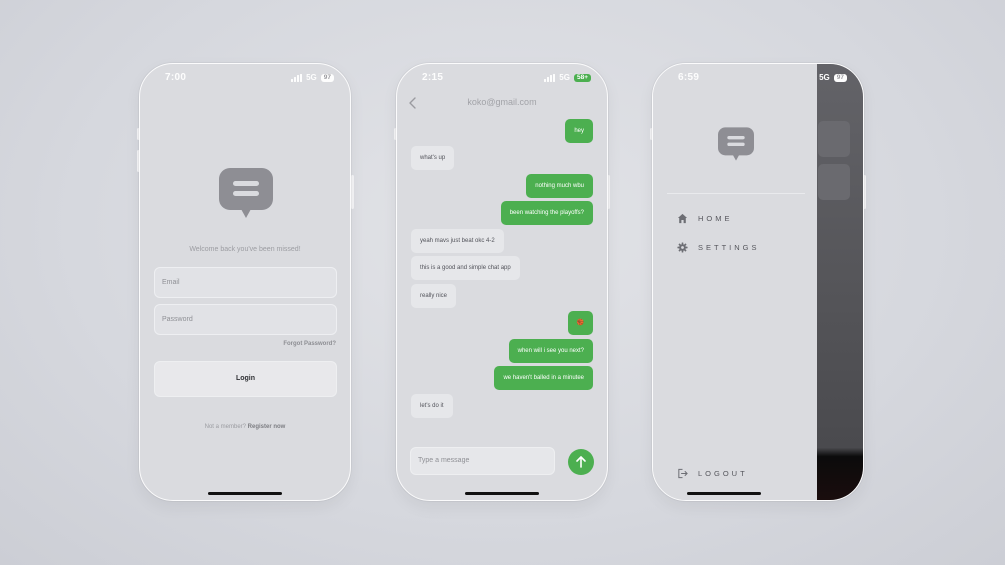  What do you see at coordinates (582, 77) in the screenshot?
I see `battery-icon: 58+` at bounding box center [582, 77].